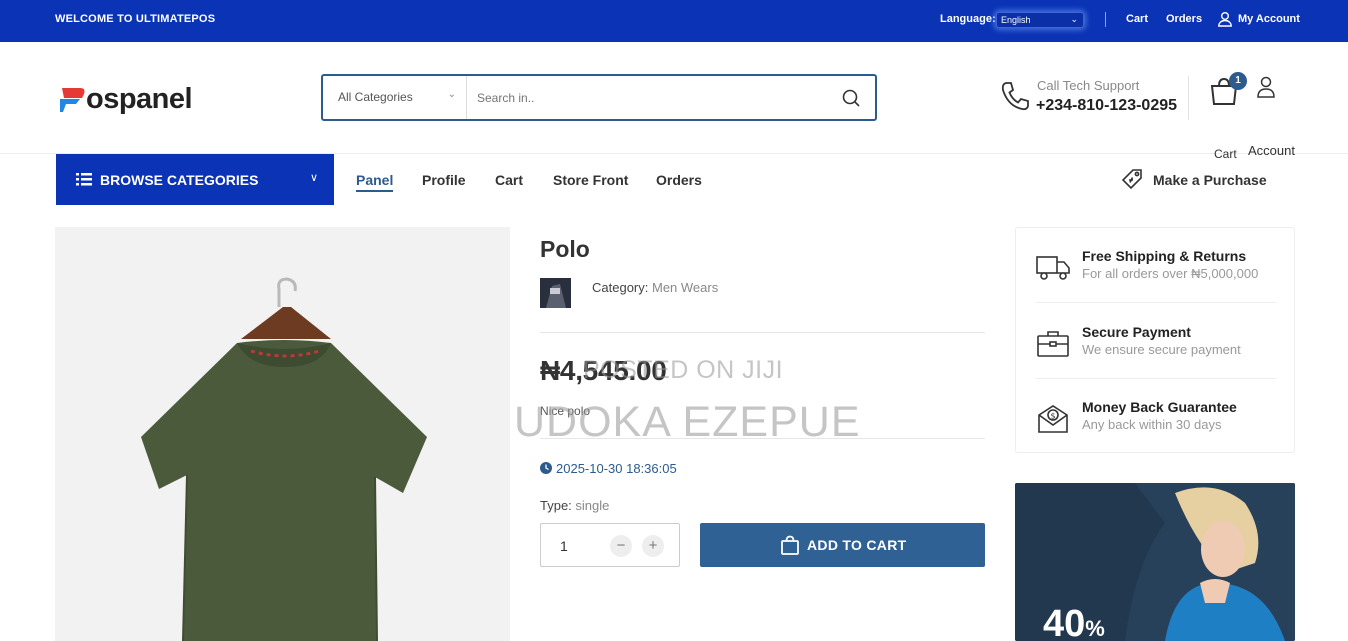 The image size is (1348, 641). I want to click on category-select-value: All Categories, so click(375, 97).